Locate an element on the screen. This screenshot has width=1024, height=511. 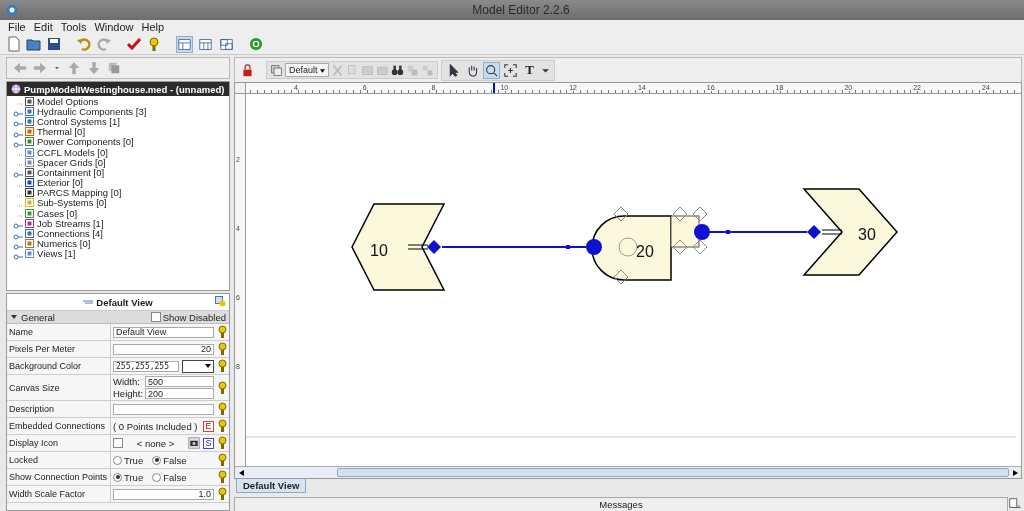
tree-item: Model Options is located at coordinates (118, 101).